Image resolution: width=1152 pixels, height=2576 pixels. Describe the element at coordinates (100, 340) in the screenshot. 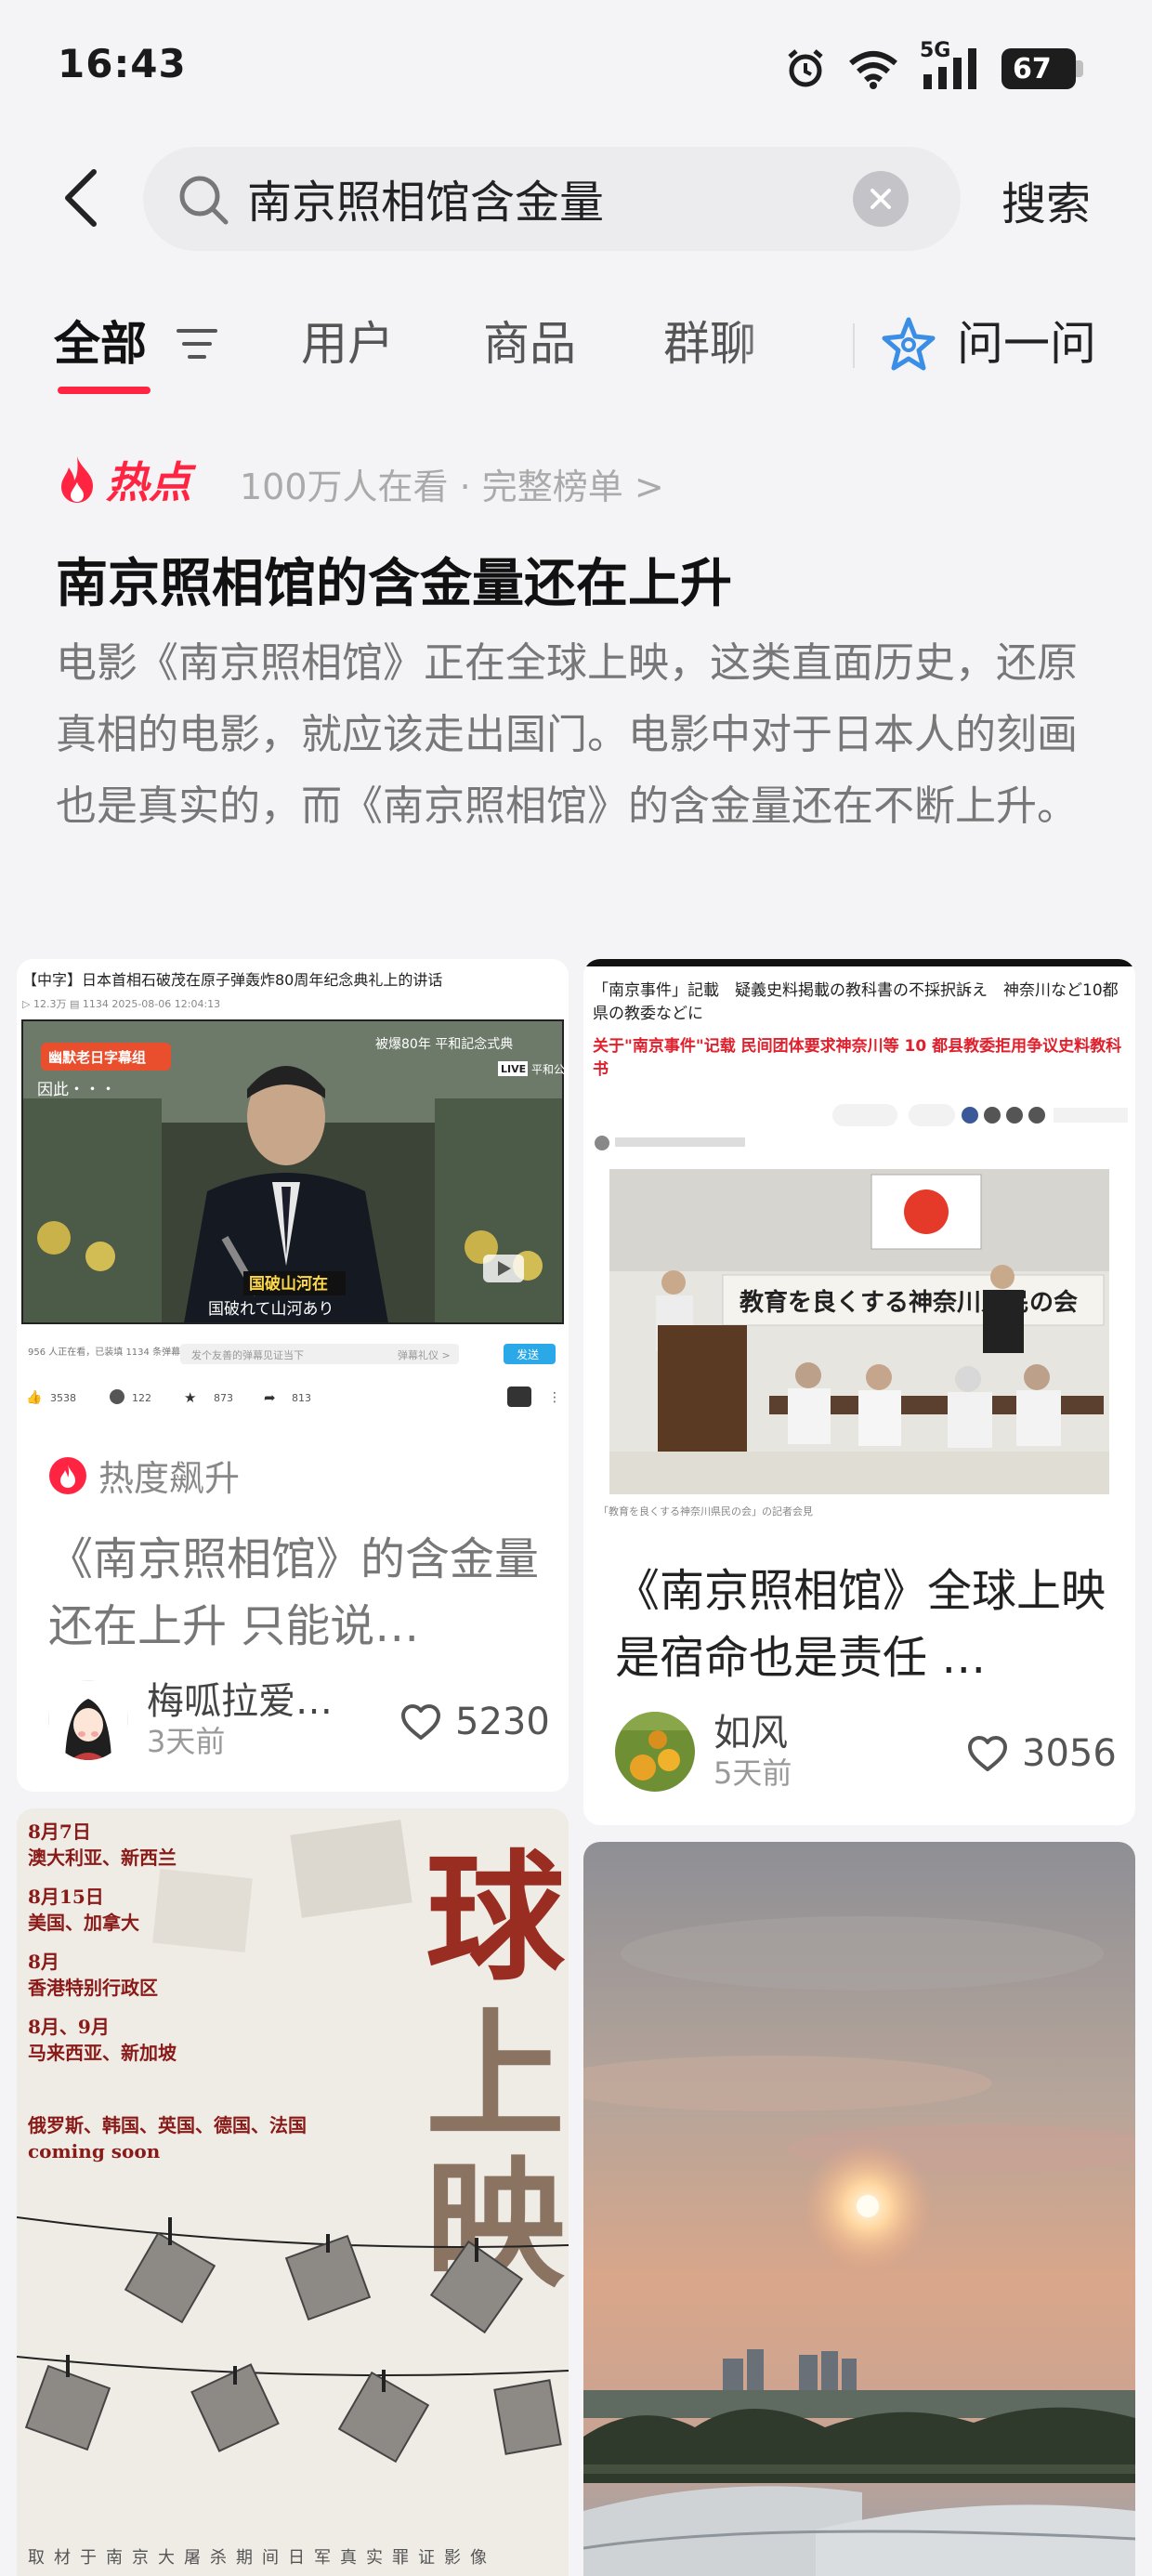

I see `tab-all: 全部` at that location.